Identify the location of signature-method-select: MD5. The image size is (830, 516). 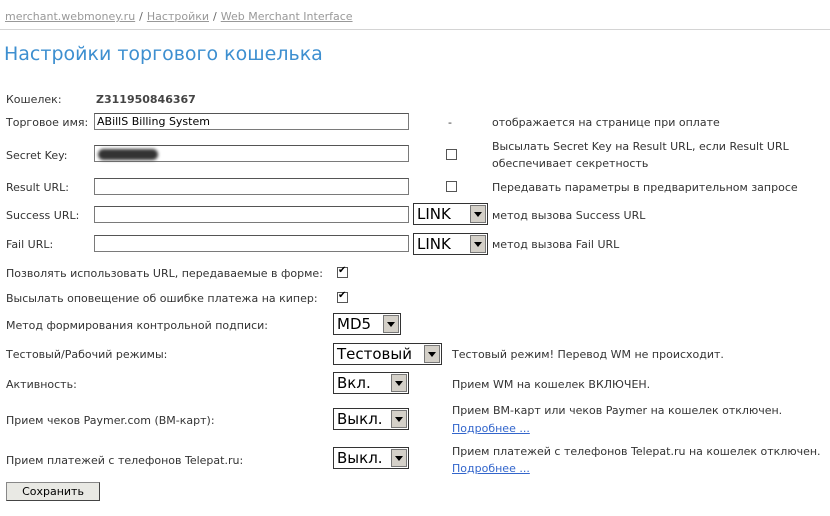
(367, 324).